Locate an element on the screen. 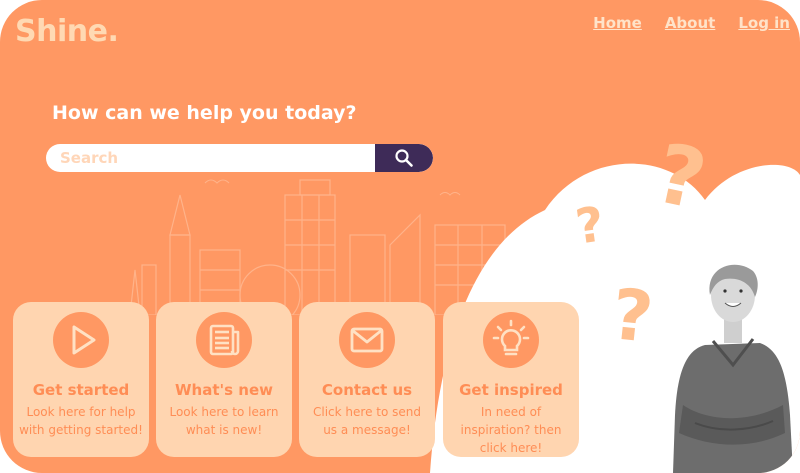 Image resolution: width=800 pixels, height=473 pixels. search-input is located at coordinates (210, 158).